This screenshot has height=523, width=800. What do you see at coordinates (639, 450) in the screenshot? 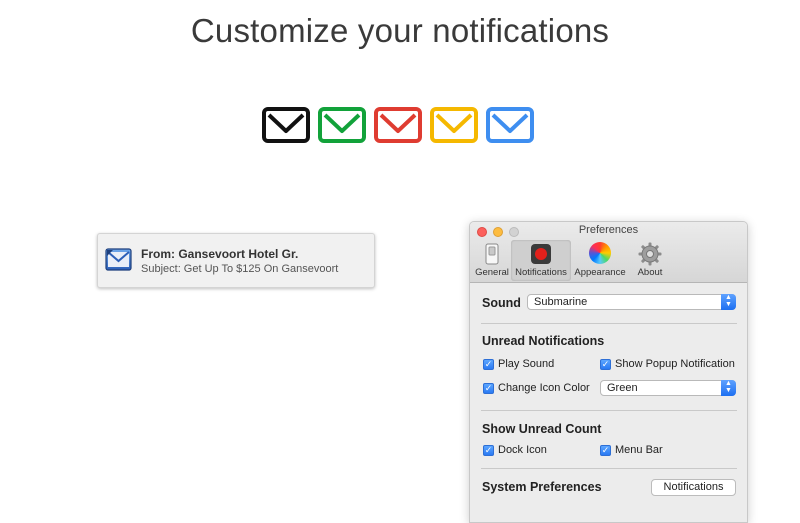
I see `menu-bar-label: Menu Bar` at bounding box center [639, 450].